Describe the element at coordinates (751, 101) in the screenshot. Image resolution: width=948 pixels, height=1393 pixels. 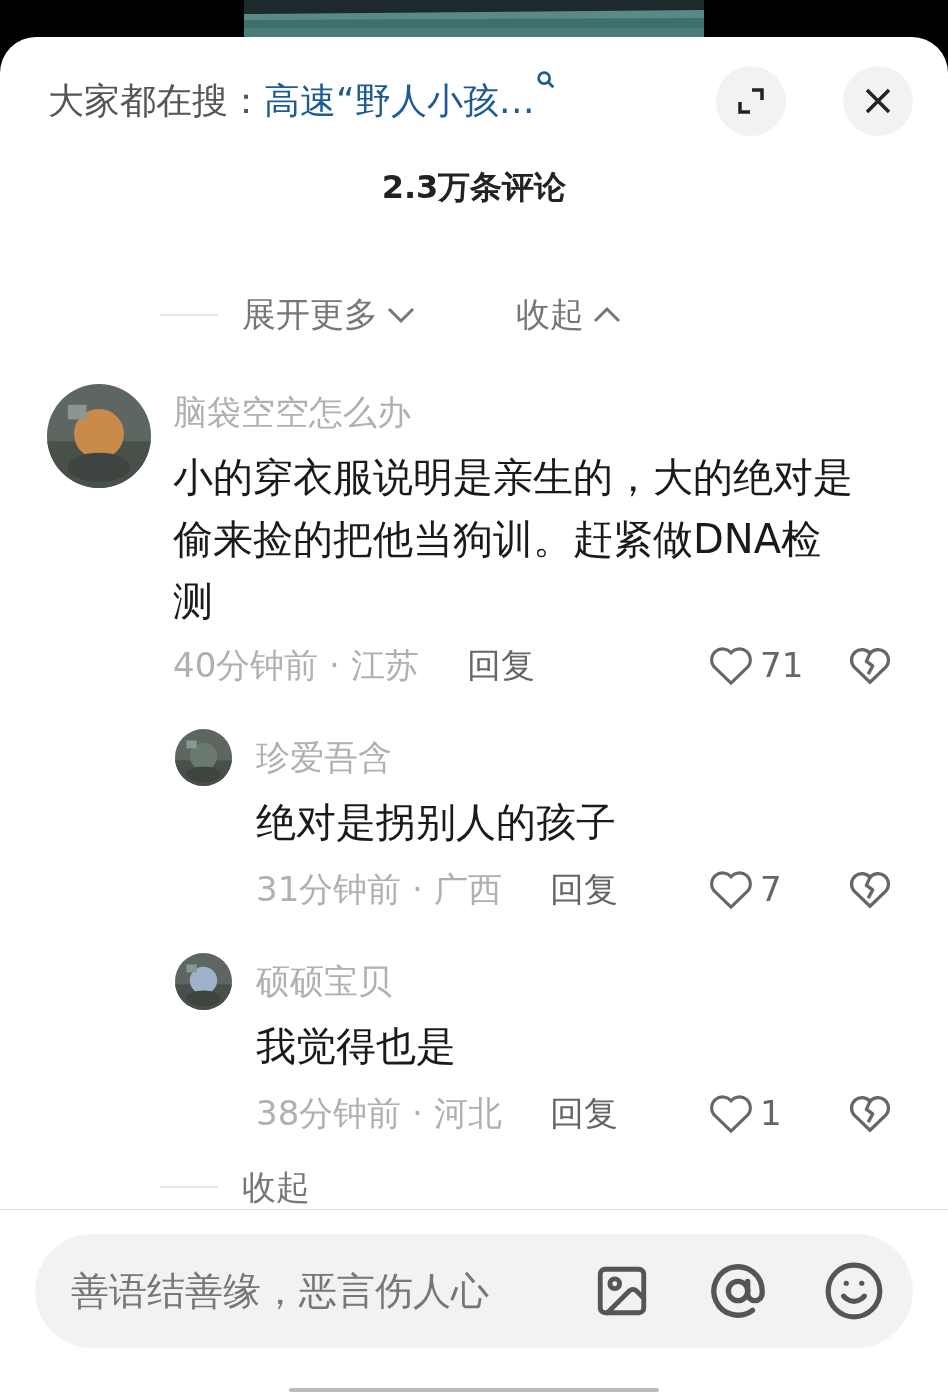
I see `expand-icon` at that location.